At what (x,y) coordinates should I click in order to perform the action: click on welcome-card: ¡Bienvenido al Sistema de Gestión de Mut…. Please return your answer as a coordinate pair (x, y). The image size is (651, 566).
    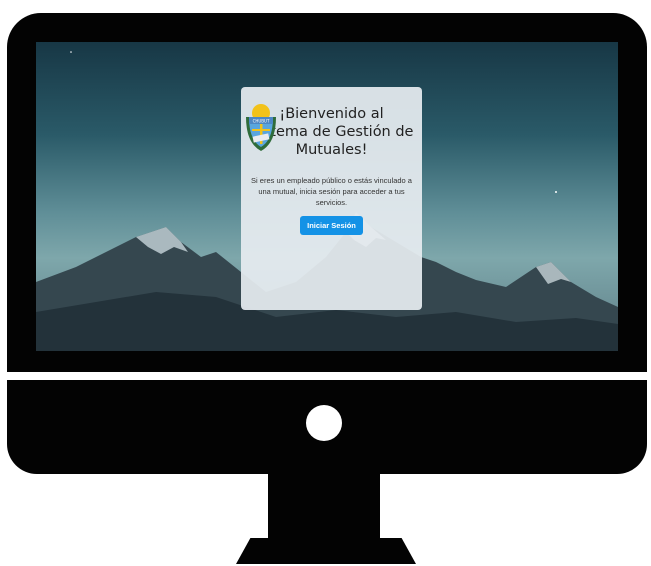
    Looking at the image, I should click on (331, 198).